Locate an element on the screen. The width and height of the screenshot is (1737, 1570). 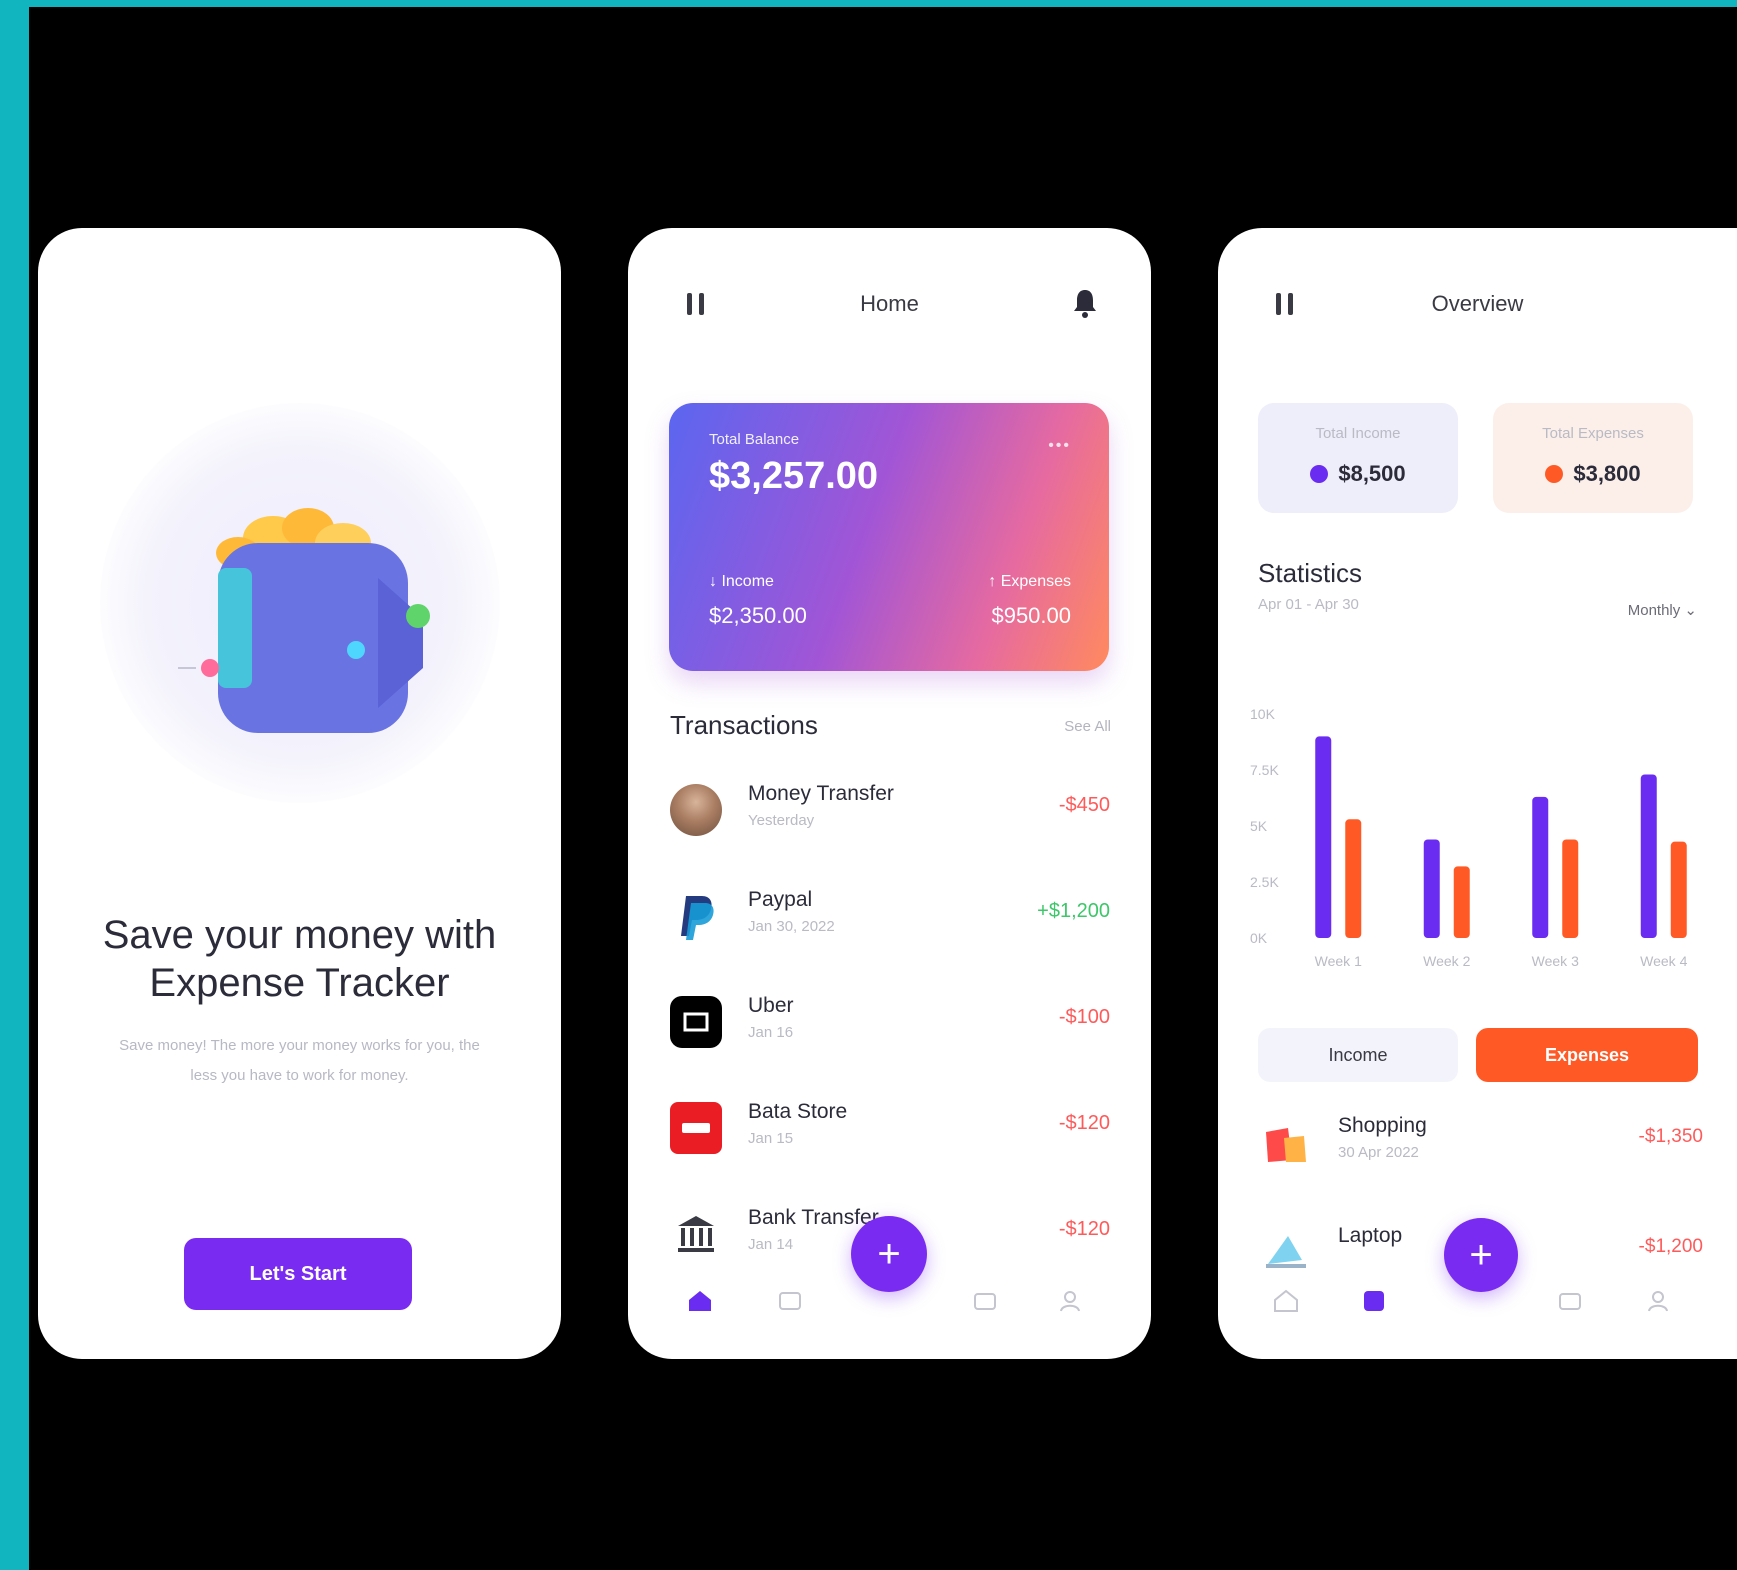
paypal-icon is located at coordinates (696, 916).